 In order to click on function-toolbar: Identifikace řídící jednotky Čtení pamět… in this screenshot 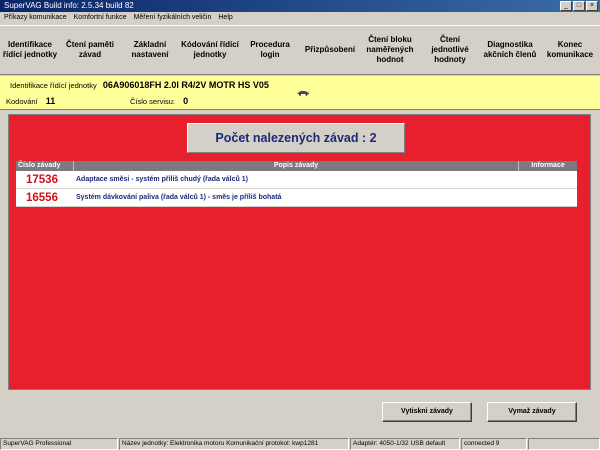, I will do `click(300, 50)`.